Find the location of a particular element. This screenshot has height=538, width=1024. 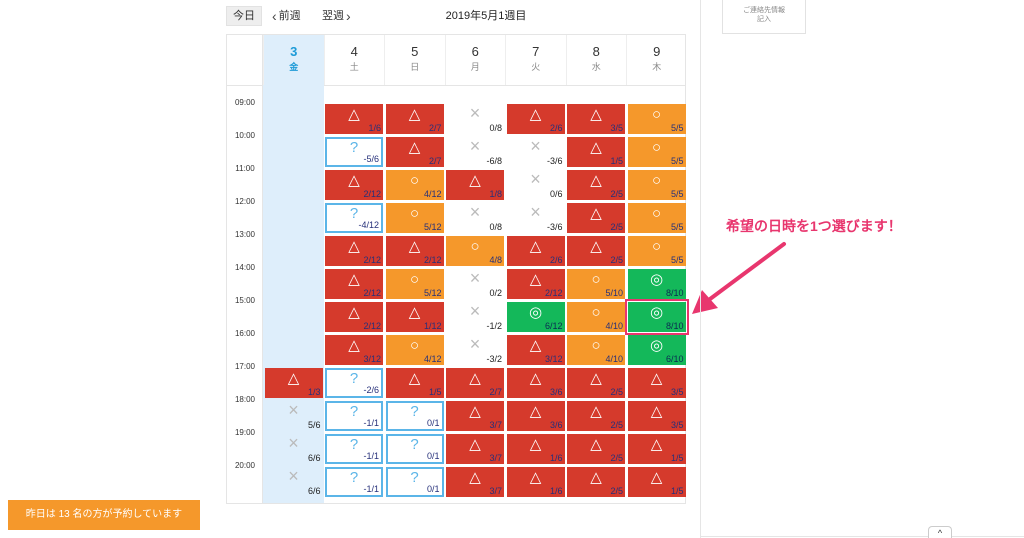

time-slot: ○ 5/10 is located at coordinates (596, 284).